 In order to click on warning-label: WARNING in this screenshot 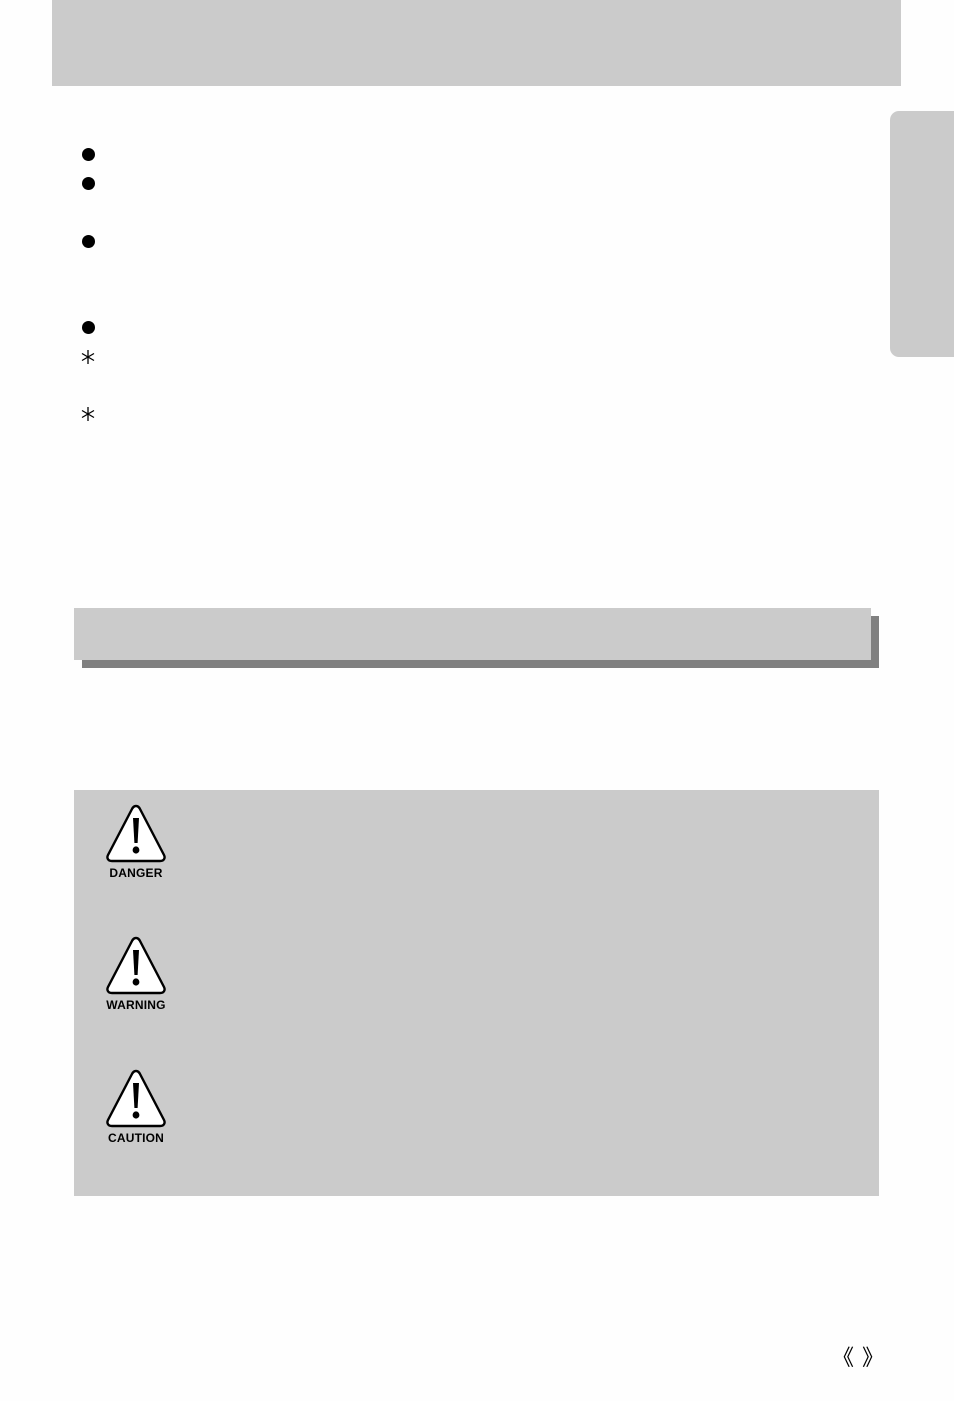, I will do `click(136, 1005)`.